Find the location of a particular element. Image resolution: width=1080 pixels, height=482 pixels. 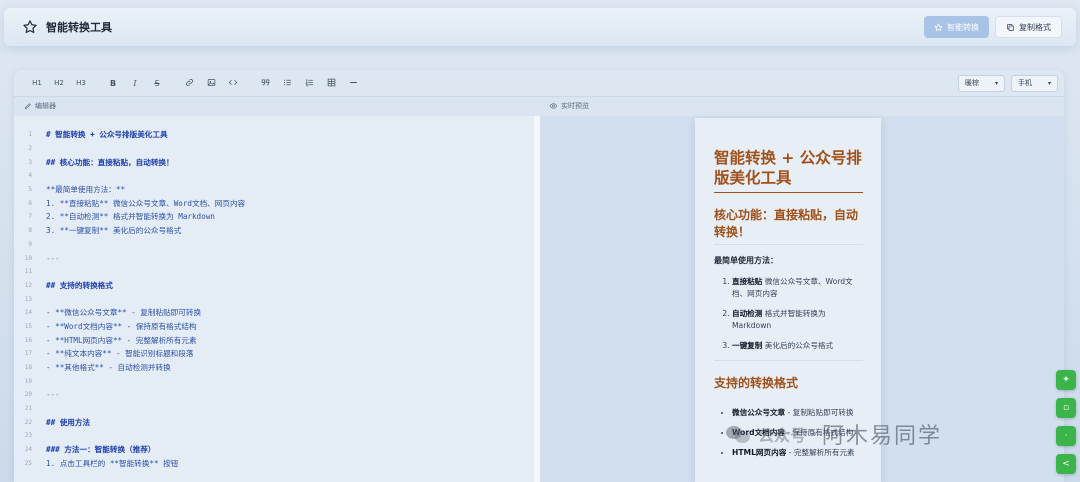

code-line: 5 **最简单使用方法：** is located at coordinates (274, 190).